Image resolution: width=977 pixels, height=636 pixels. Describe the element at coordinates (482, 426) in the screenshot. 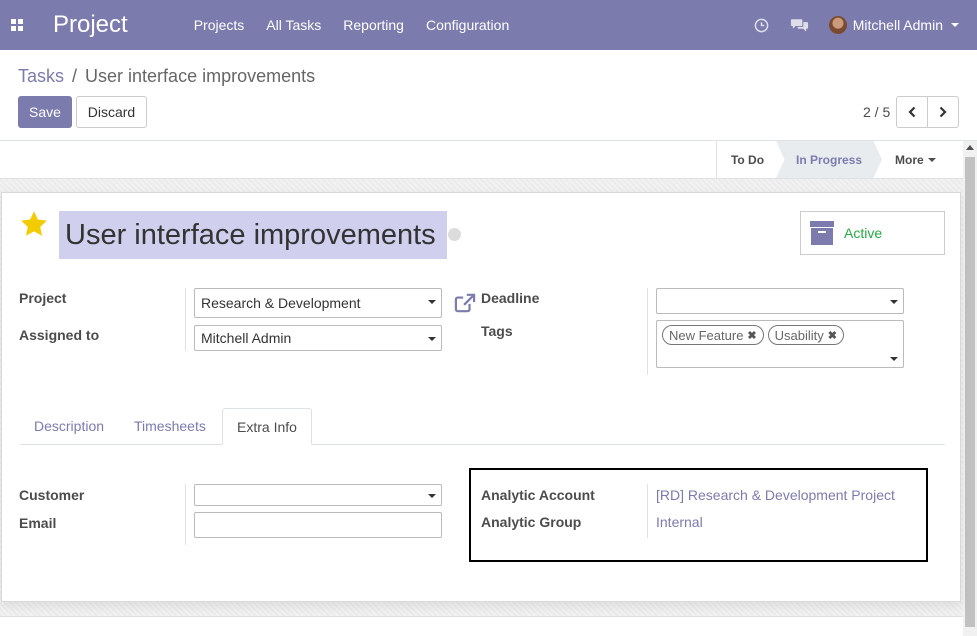

I see `notebook-tabs: Description Timesheets Extra Info` at that location.